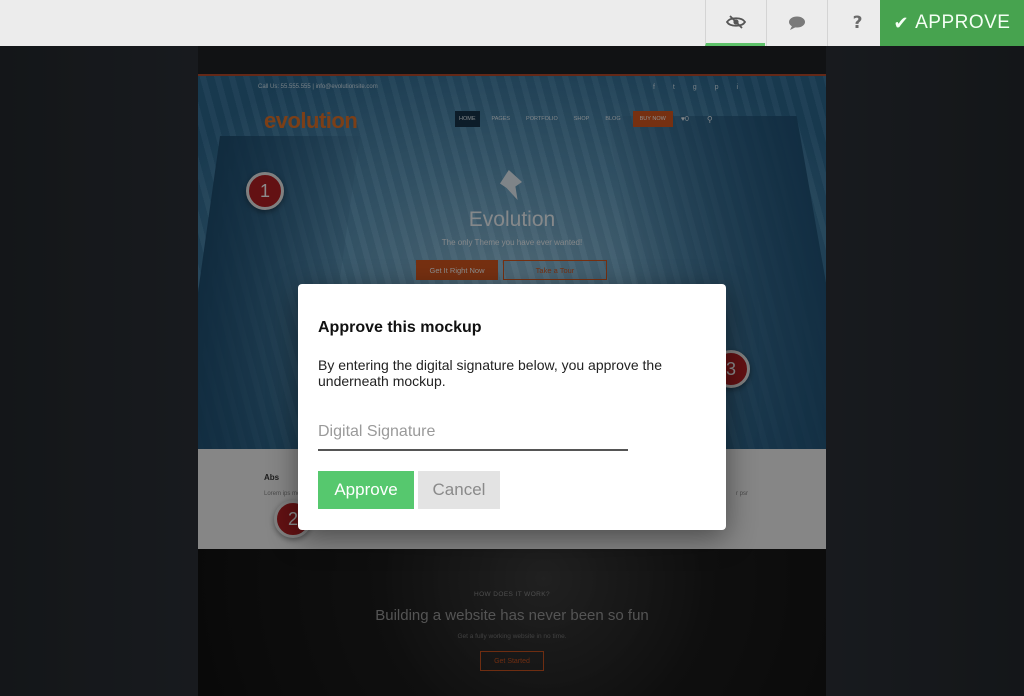 The height and width of the screenshot is (696, 1024). What do you see at coordinates (459, 490) in the screenshot?
I see `dialog-cancel-button: Cancel` at bounding box center [459, 490].